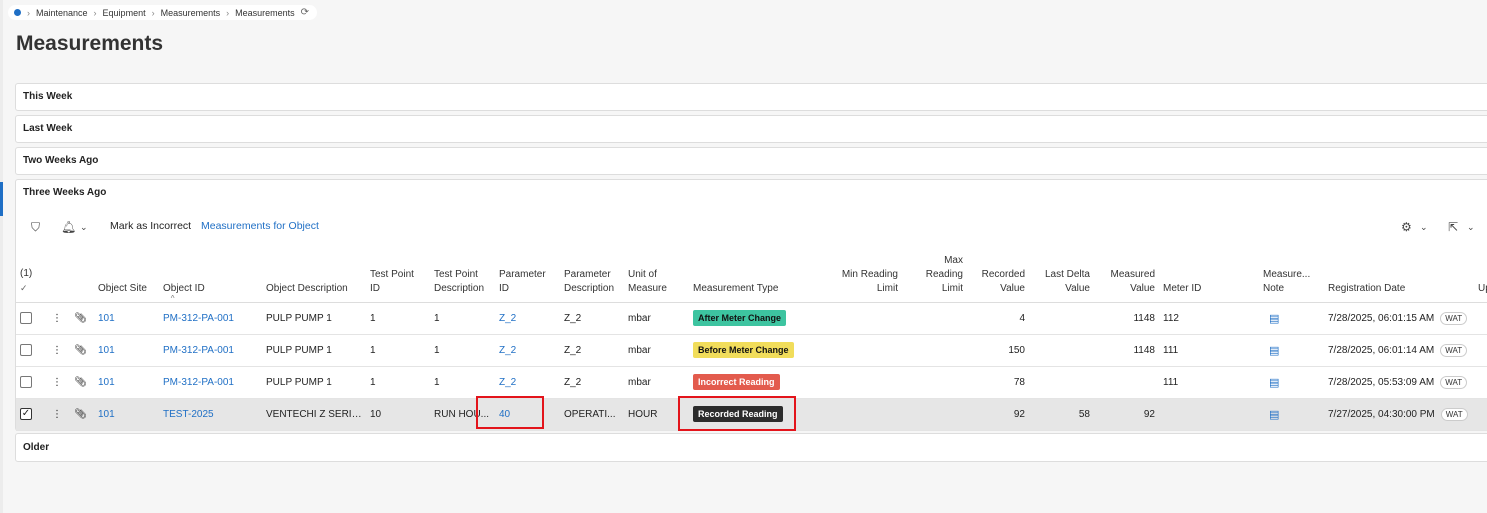  Describe the element at coordinates (35, 227) in the screenshot. I see `filter-icon: ⛉` at that location.